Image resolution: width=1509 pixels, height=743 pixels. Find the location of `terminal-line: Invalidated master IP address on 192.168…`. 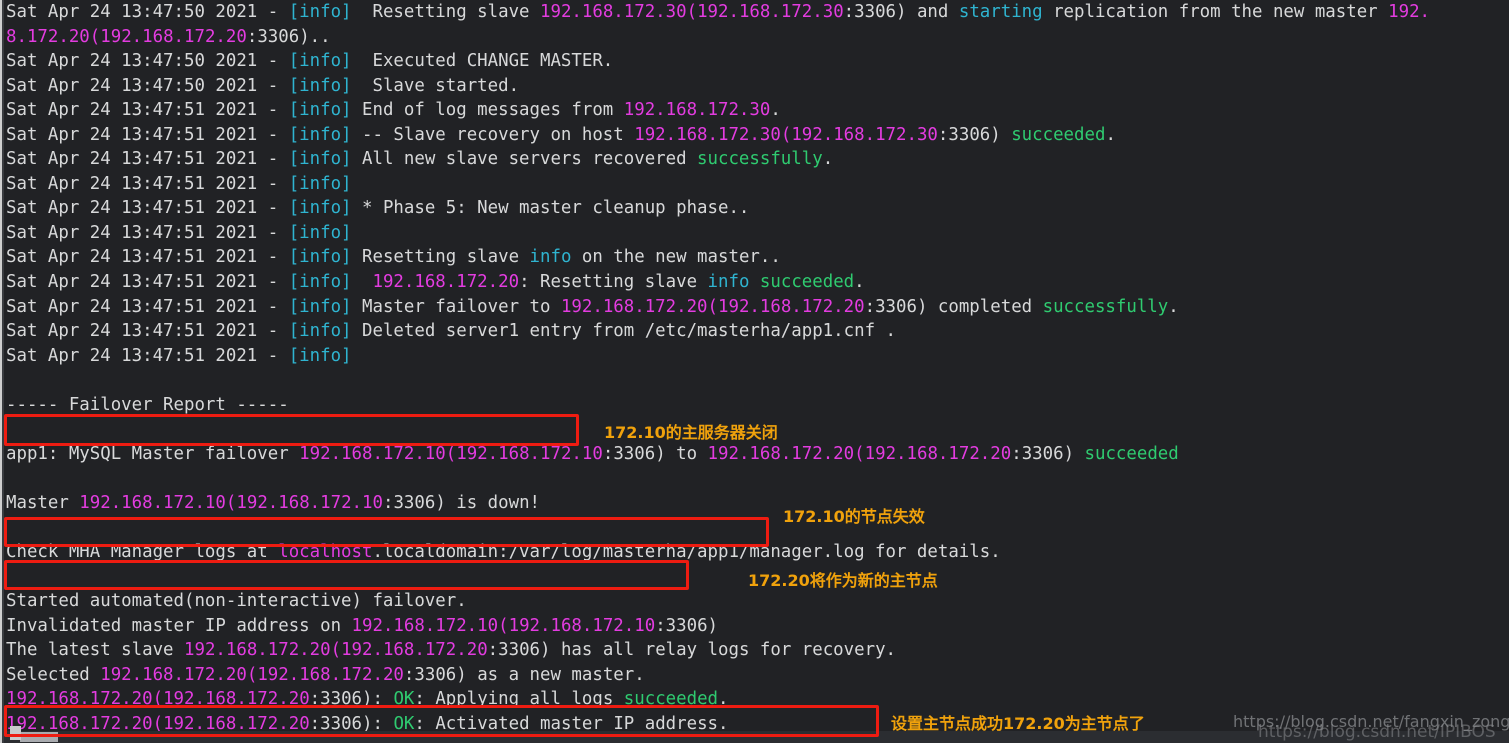

terminal-line: Invalidated master IP address on 192.168… is located at coordinates (757, 626).